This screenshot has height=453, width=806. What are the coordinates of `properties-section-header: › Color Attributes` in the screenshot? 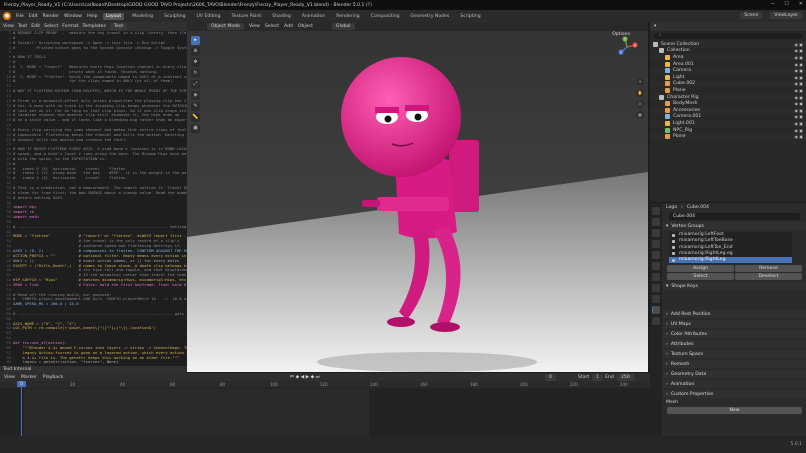 It's located at (734, 334).